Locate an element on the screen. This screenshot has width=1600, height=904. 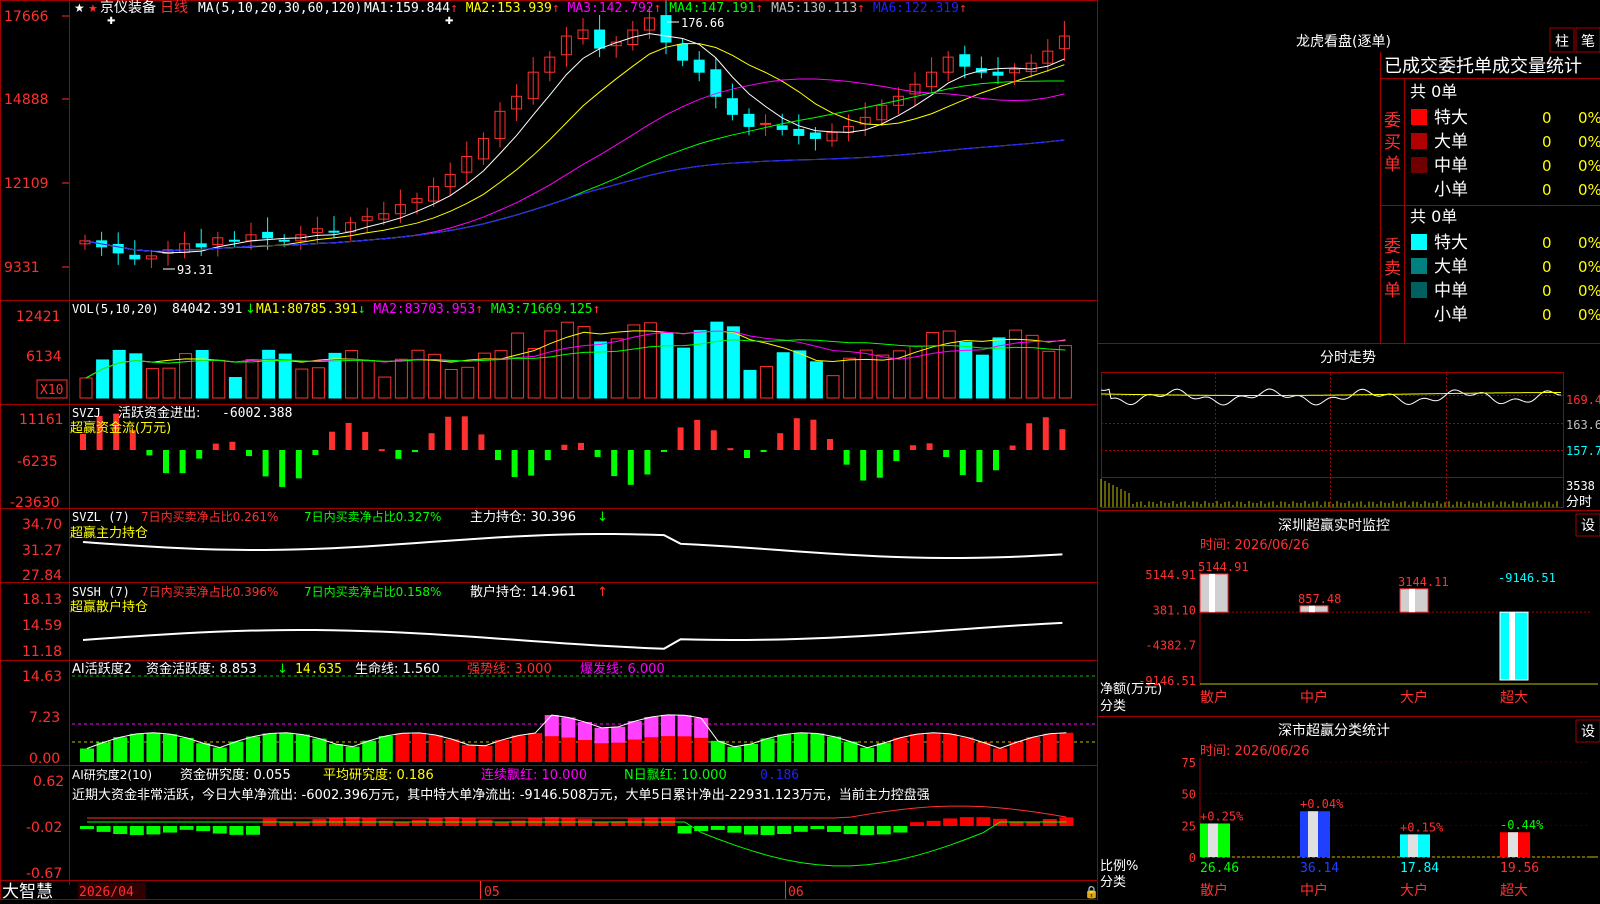
research-line-red is located at coordinates (577, 812).